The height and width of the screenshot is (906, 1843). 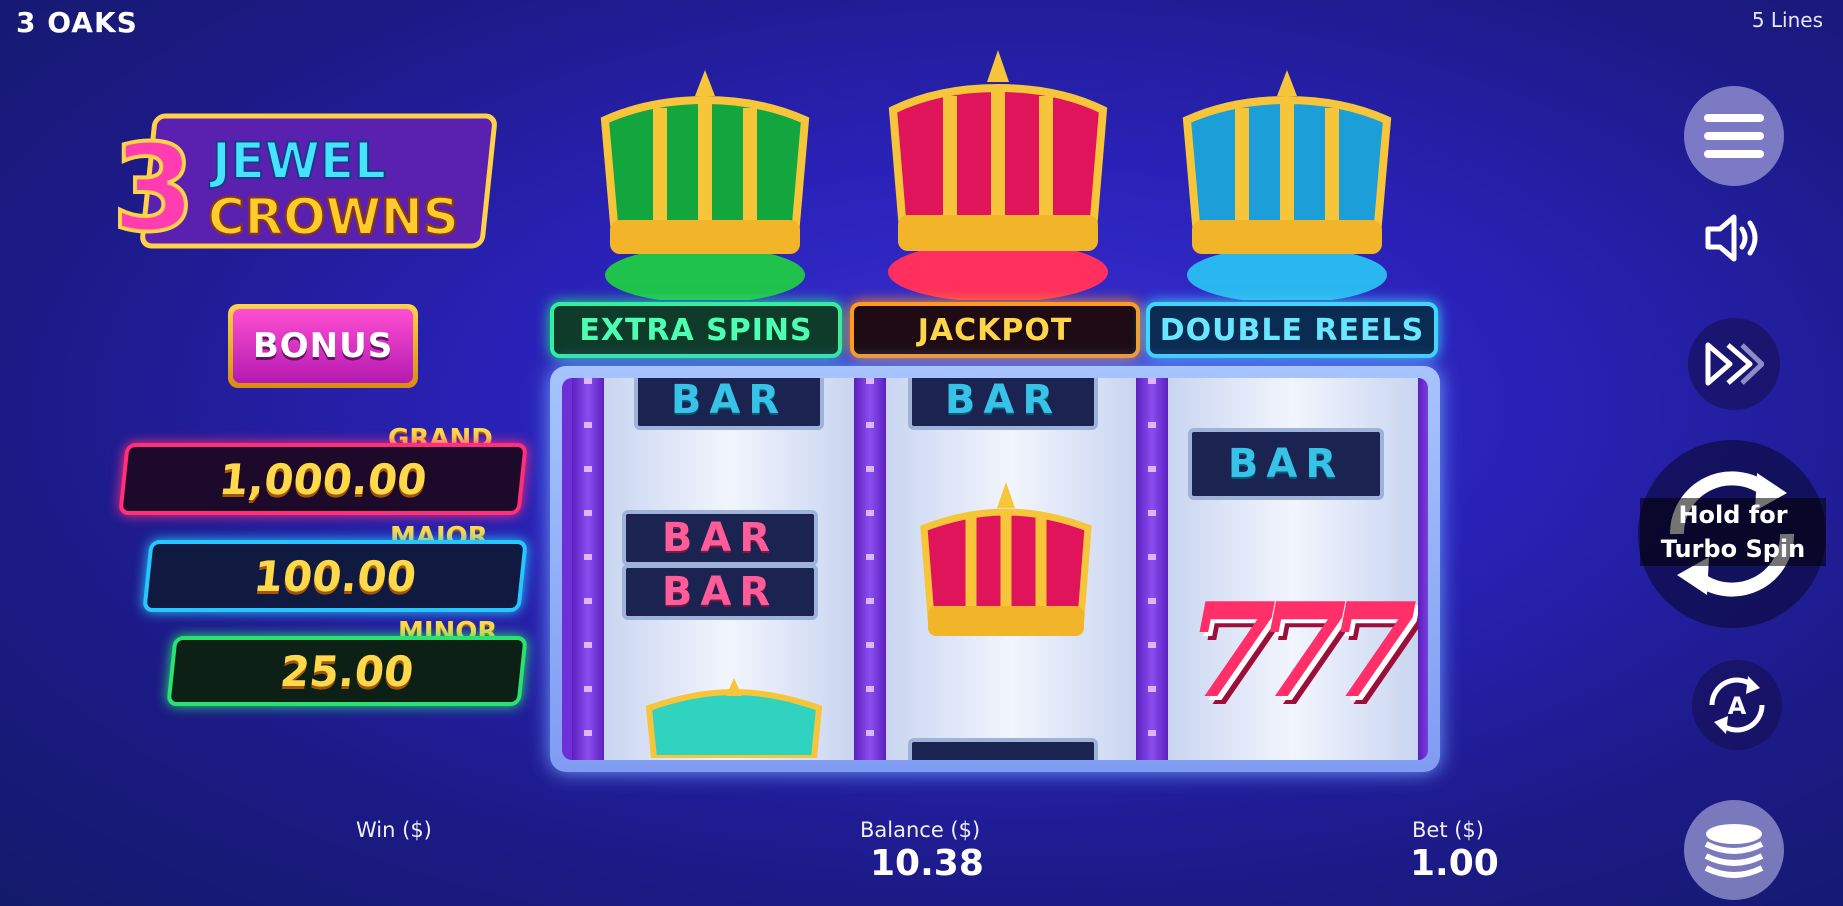 I want to click on jackpot-major: 100.00, so click(x=335, y=576).